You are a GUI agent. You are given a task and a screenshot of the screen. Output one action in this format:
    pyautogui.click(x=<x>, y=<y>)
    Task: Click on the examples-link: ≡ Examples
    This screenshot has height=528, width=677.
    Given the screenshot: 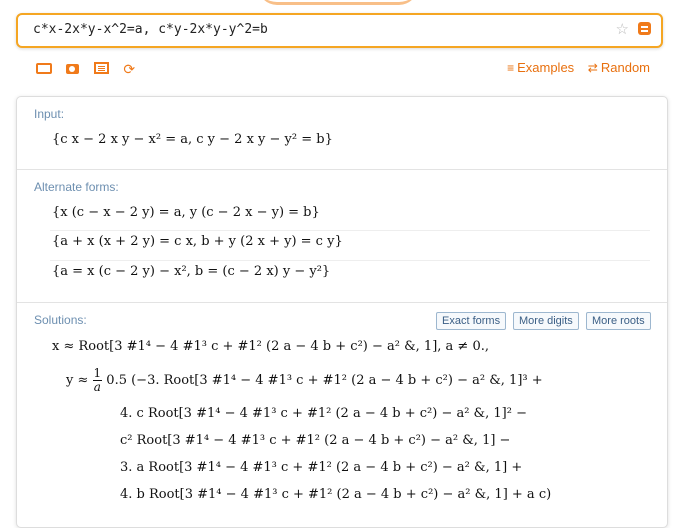 What is the action you would take?
    pyautogui.click(x=540, y=67)
    